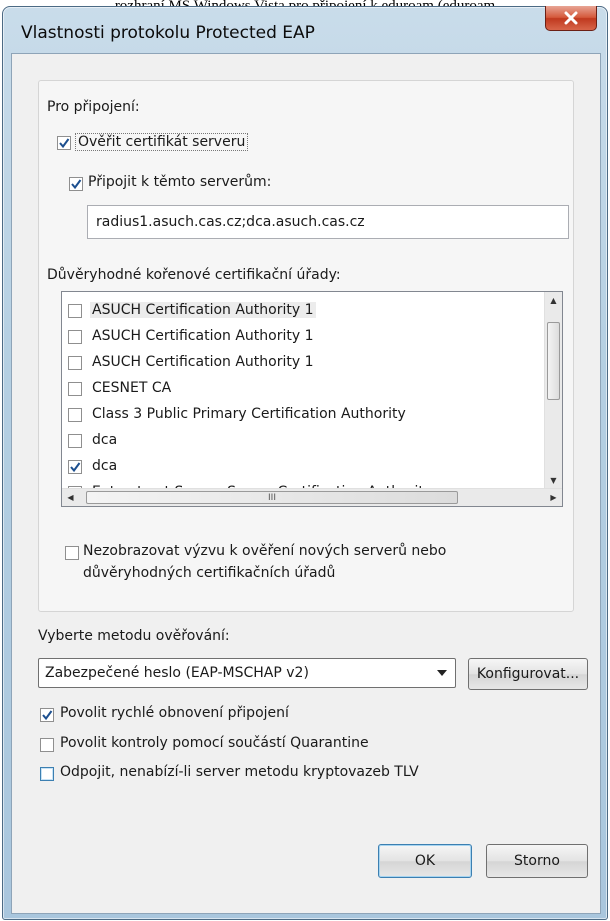 This screenshot has width=610, height=921. I want to click on verify-cert-checkbox, so click(64, 143).